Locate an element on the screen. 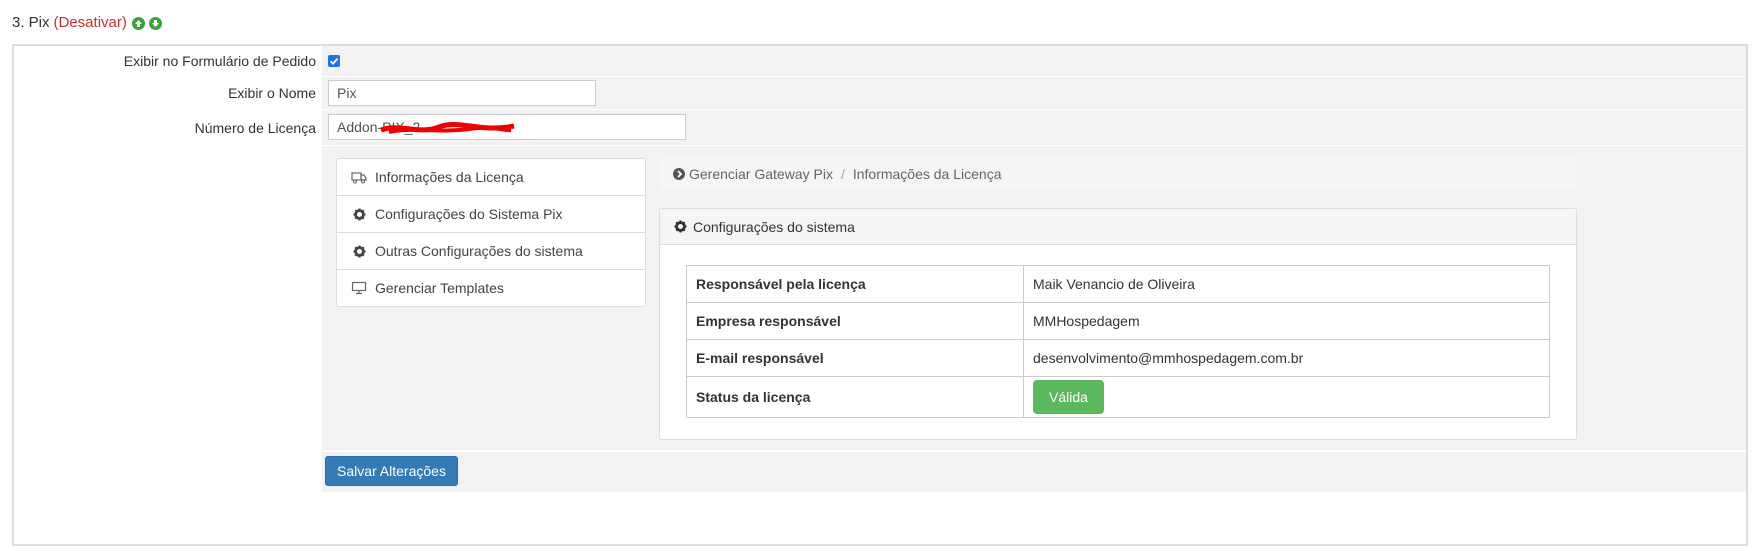 The height and width of the screenshot is (560, 1758). card-header: Configurações do sistema is located at coordinates (1118, 227).